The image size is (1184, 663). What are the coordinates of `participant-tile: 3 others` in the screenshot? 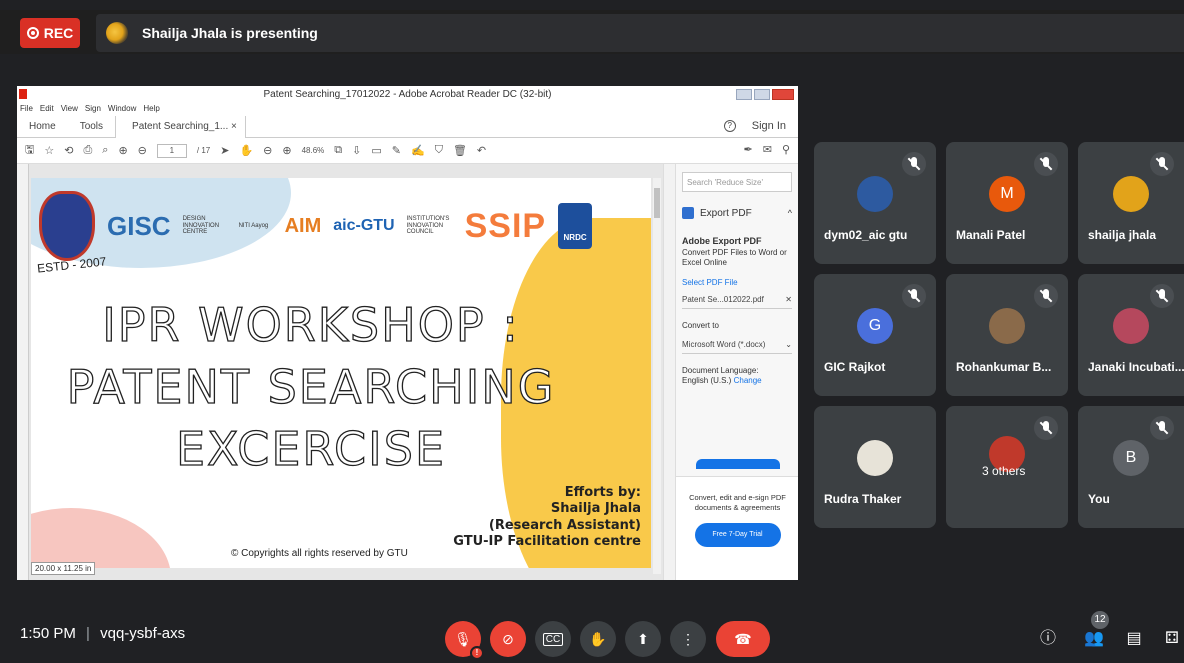 It's located at (1007, 467).